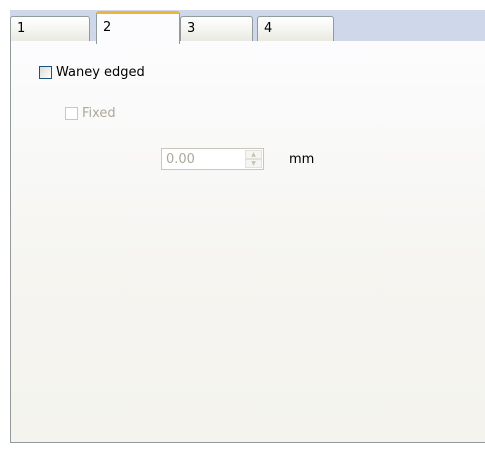 The image size is (485, 456). Describe the element at coordinates (50, 29) in the screenshot. I see `tab-1: 1` at that location.